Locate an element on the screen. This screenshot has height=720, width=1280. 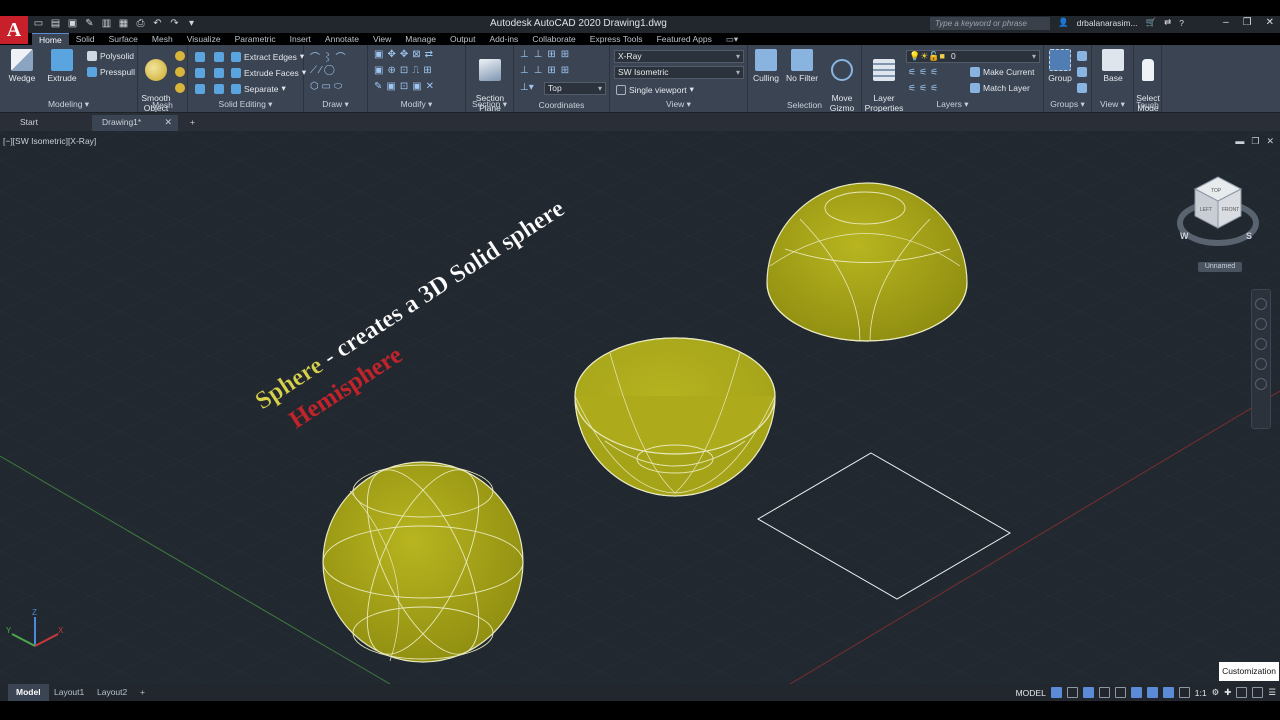
erase-icon: ✎▣⊡▣✕ is located at coordinates (406, 86).